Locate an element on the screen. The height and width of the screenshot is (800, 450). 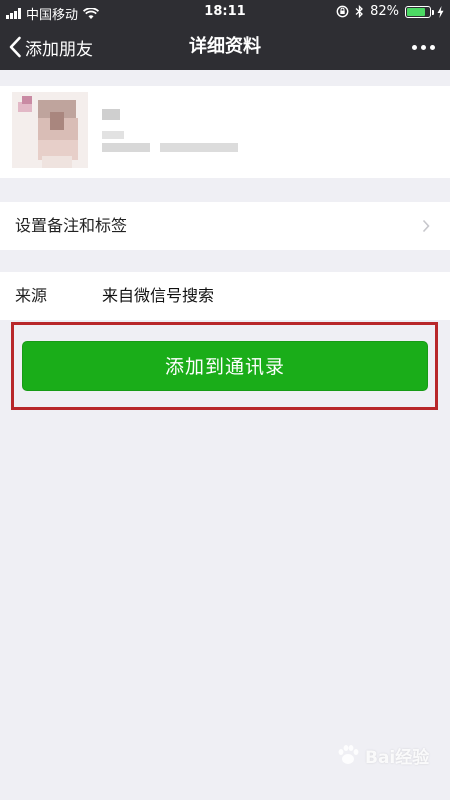
rotation-lock-icon is located at coordinates (342, 11).